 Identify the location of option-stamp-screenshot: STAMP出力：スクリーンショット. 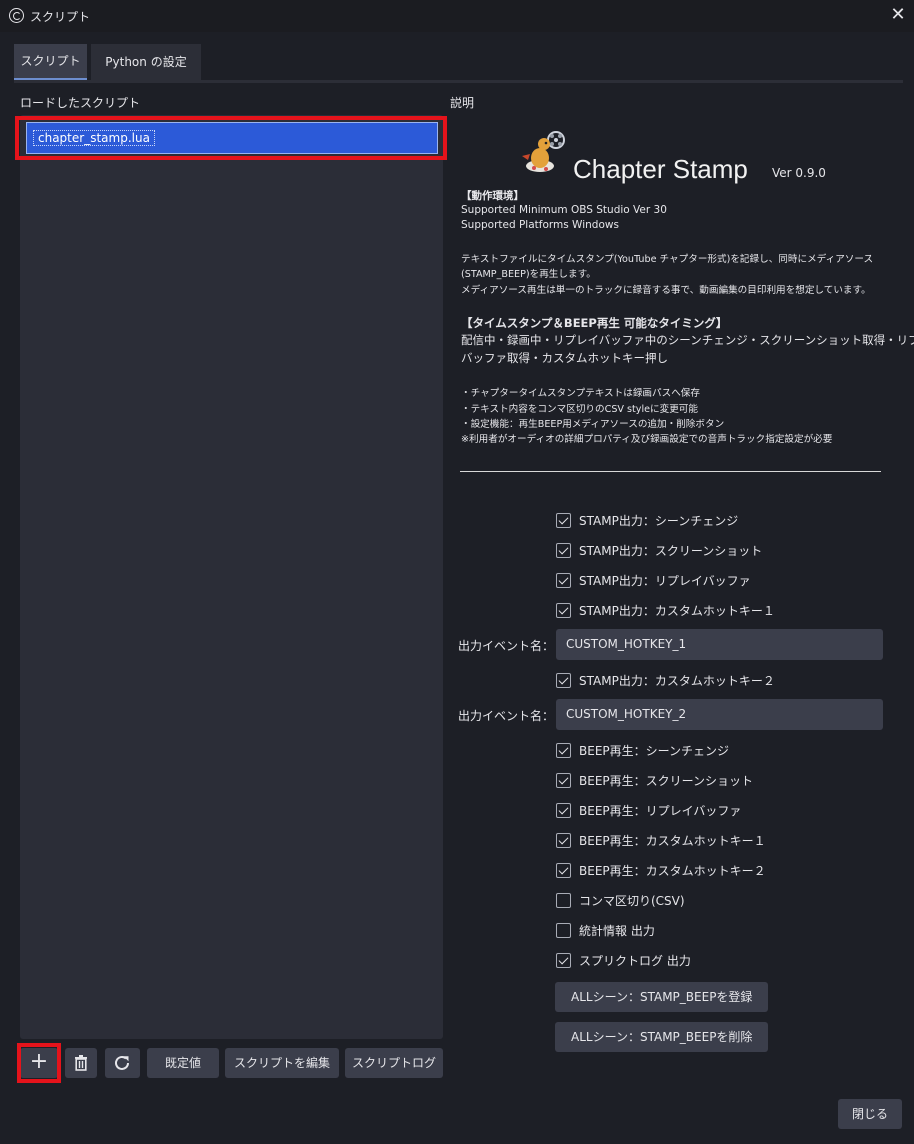
(659, 550).